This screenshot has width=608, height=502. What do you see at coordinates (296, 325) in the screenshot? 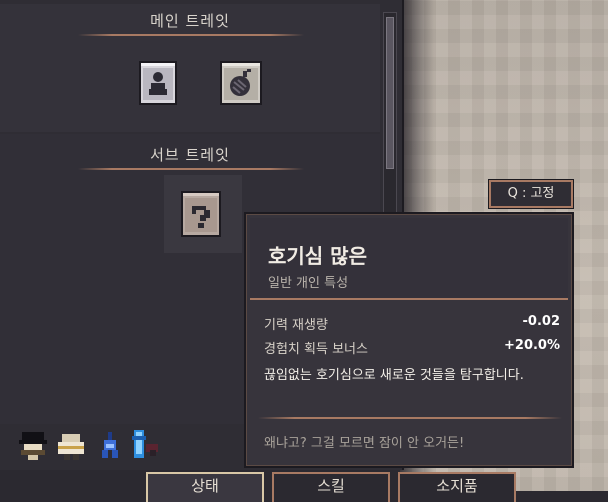
I see `stat-label: 기력 재생량` at bounding box center [296, 325].